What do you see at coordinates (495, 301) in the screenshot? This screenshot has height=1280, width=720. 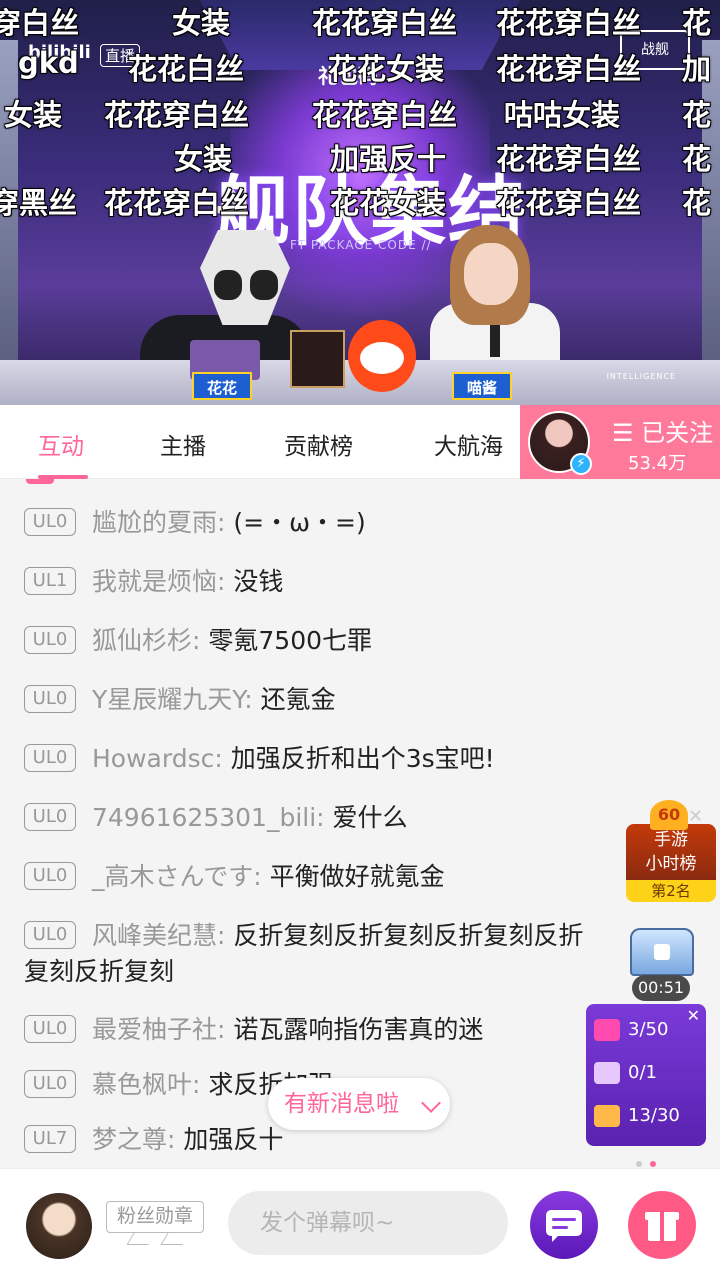 I see `host-in-uniform` at bounding box center [495, 301].